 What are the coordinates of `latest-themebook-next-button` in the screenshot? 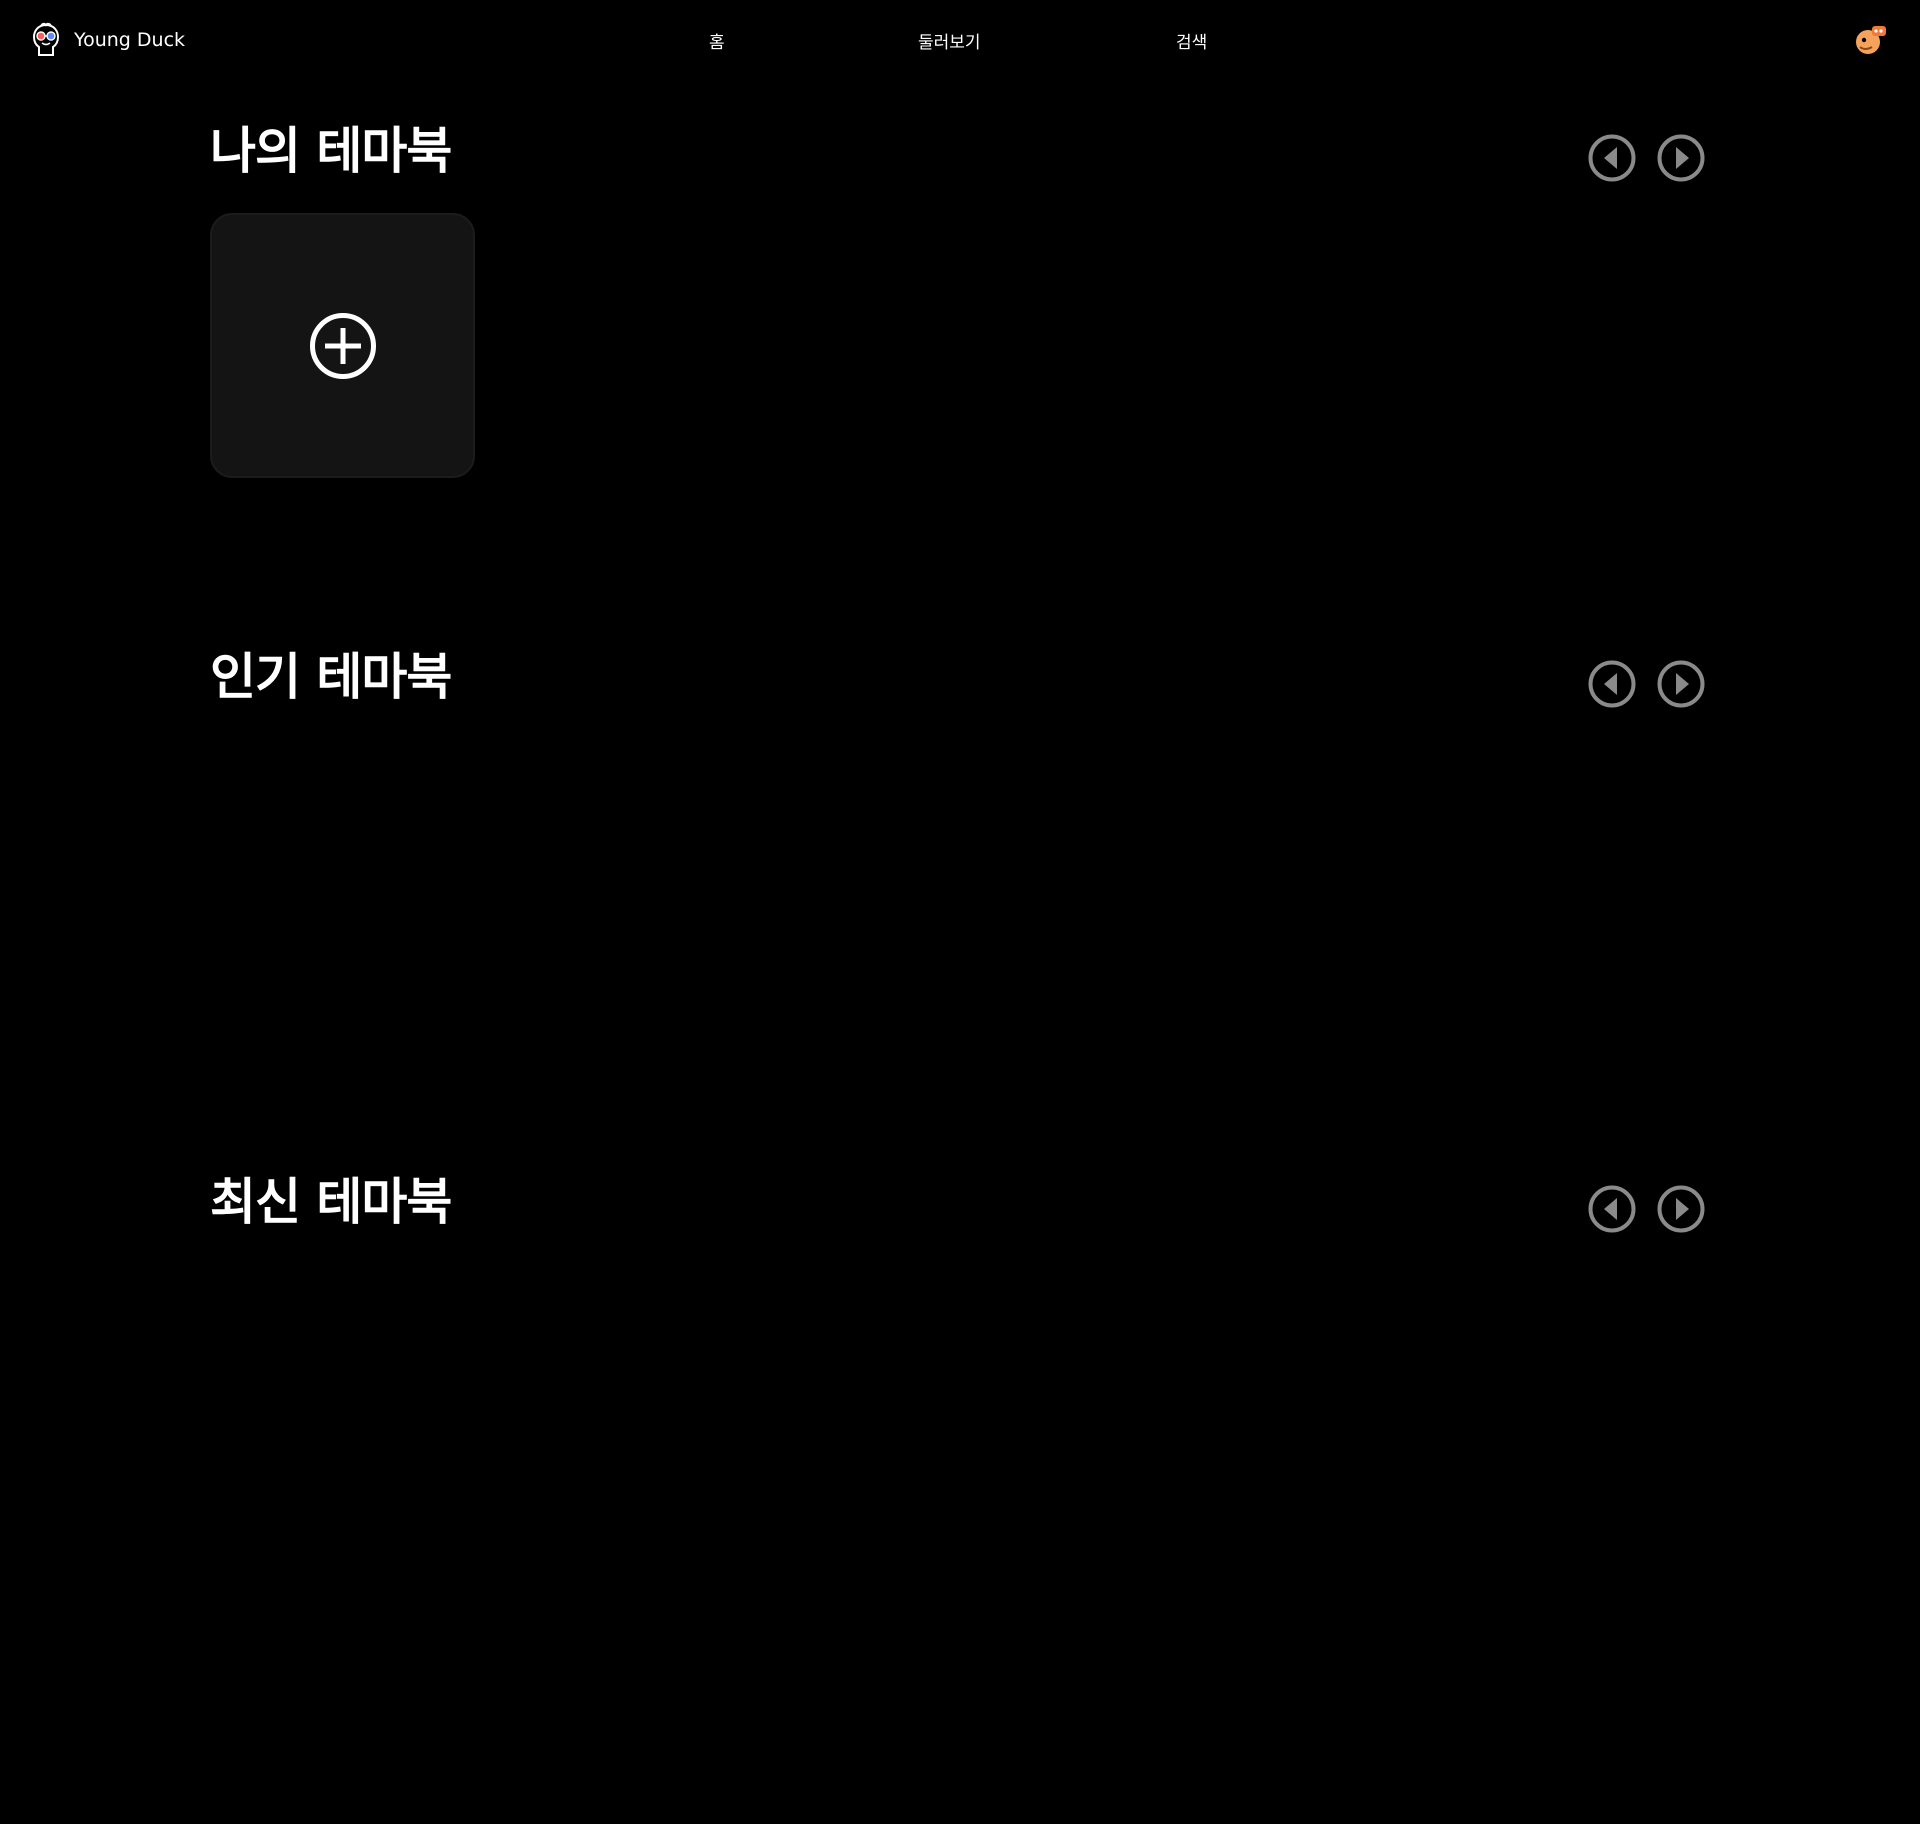 It's located at (1681, 1209).